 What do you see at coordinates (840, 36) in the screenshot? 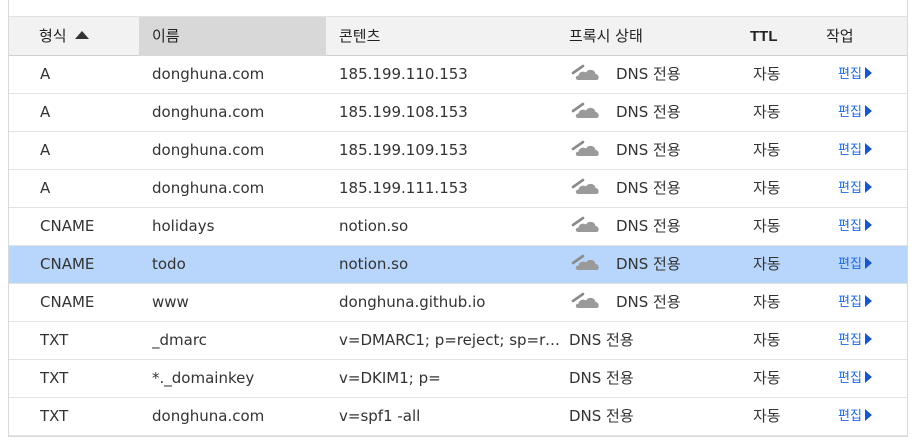
I see `column-header-action-label: 작업` at bounding box center [840, 36].